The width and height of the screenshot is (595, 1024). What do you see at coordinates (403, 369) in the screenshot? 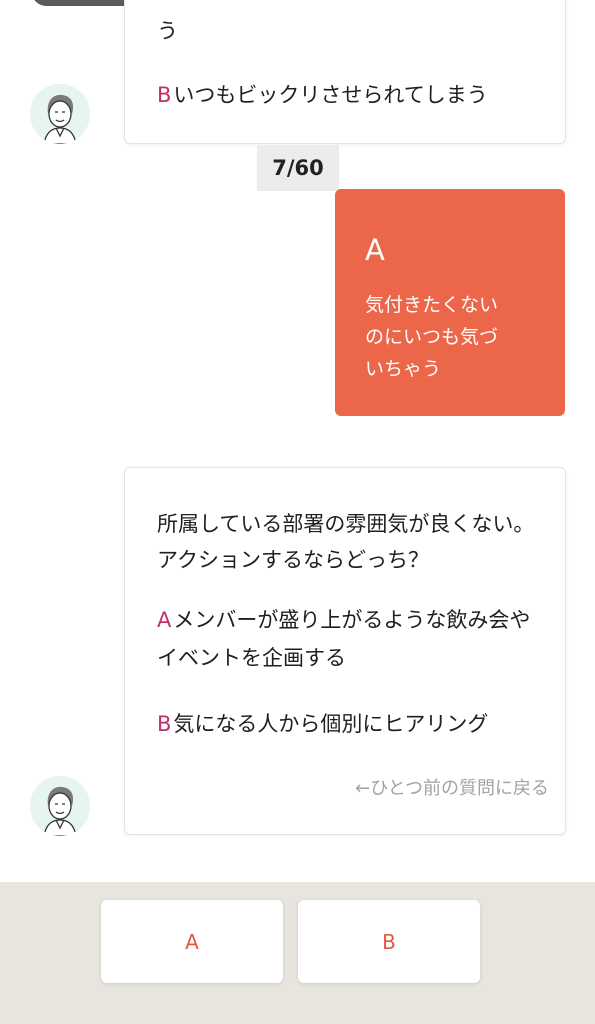
I see `answer-text-line: いちゃう` at bounding box center [403, 369].